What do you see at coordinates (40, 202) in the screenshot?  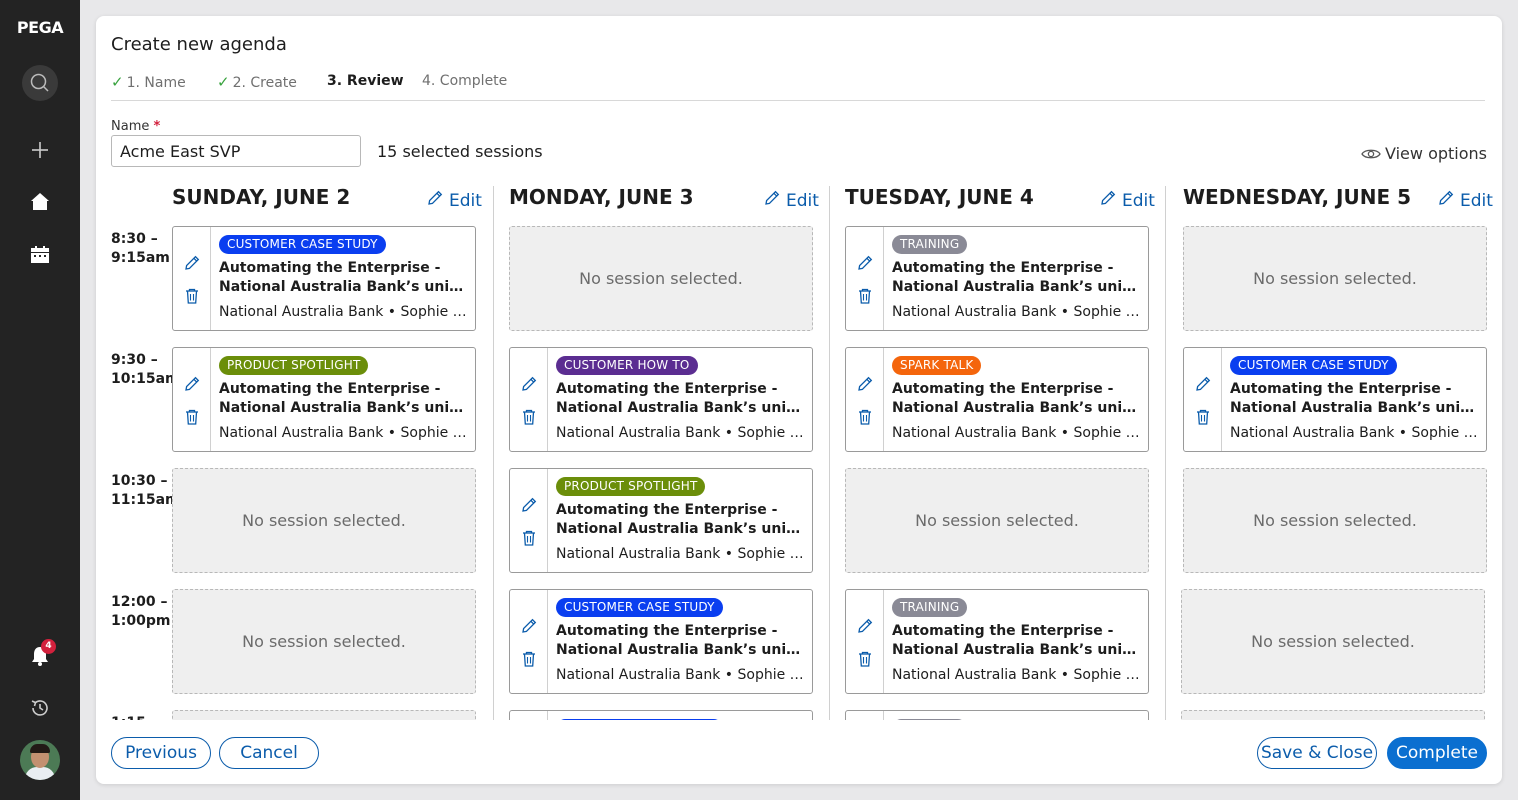 I see `home-icon` at bounding box center [40, 202].